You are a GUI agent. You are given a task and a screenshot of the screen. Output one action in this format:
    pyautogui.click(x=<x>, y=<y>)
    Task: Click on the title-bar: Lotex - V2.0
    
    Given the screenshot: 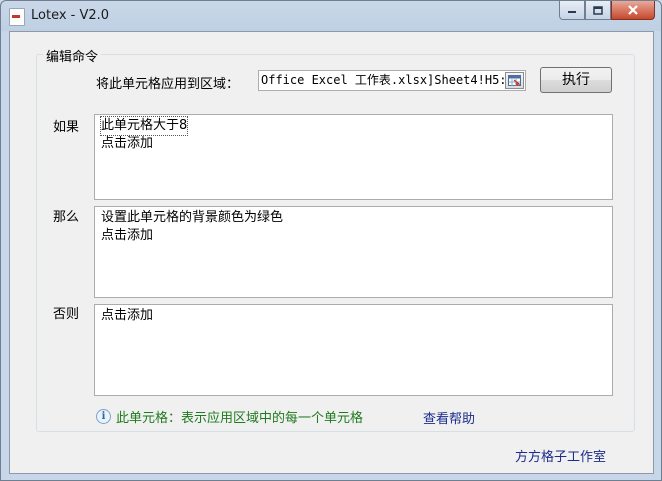 What is the action you would take?
    pyautogui.click(x=331, y=16)
    